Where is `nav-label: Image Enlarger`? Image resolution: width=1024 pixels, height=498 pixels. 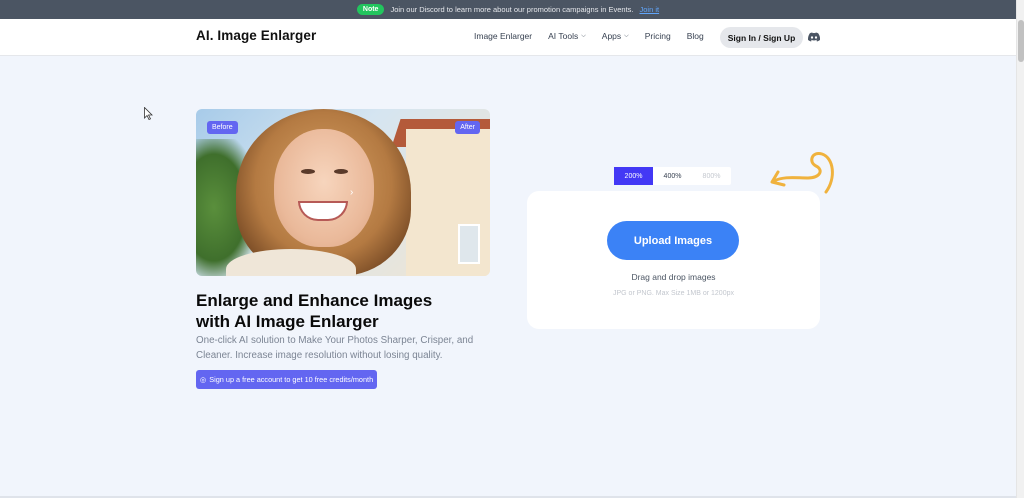 nav-label: Image Enlarger is located at coordinates (503, 36).